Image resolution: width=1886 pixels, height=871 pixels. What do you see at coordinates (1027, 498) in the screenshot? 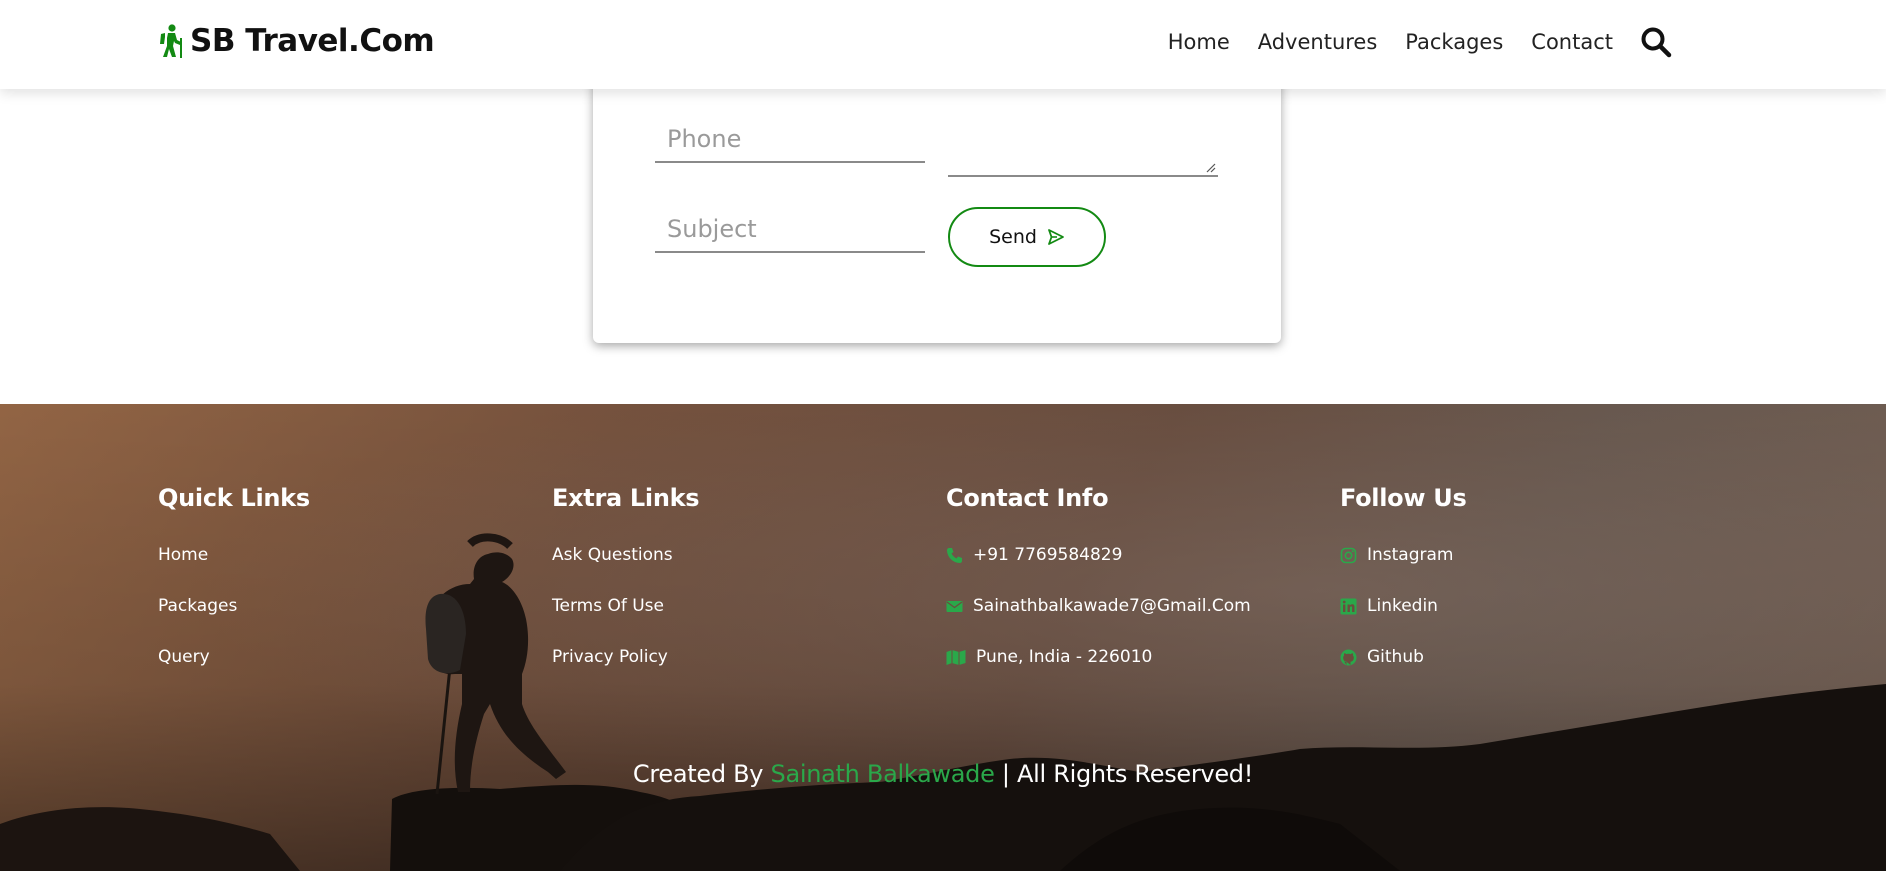
I see `contact-info-title: Contact Info` at bounding box center [1027, 498].